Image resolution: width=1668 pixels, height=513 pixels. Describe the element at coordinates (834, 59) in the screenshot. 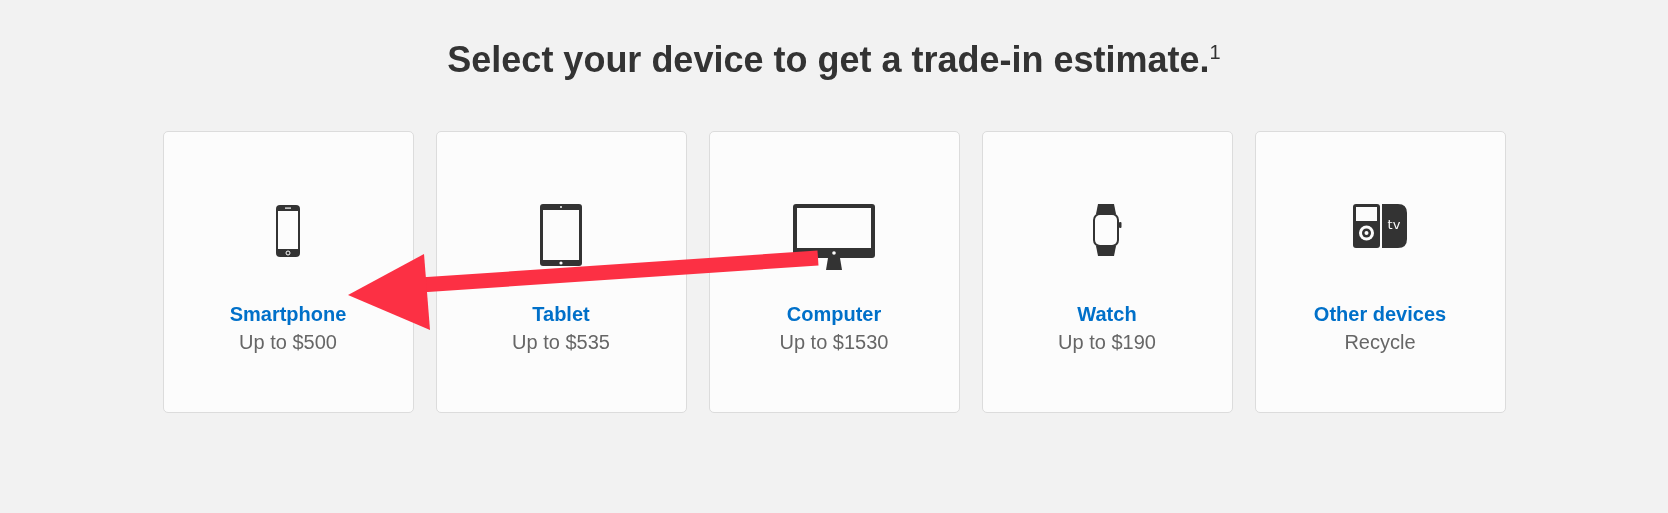

I see `page-heading: Select your device to get a trade-in estimate.$^{1}$` at that location.